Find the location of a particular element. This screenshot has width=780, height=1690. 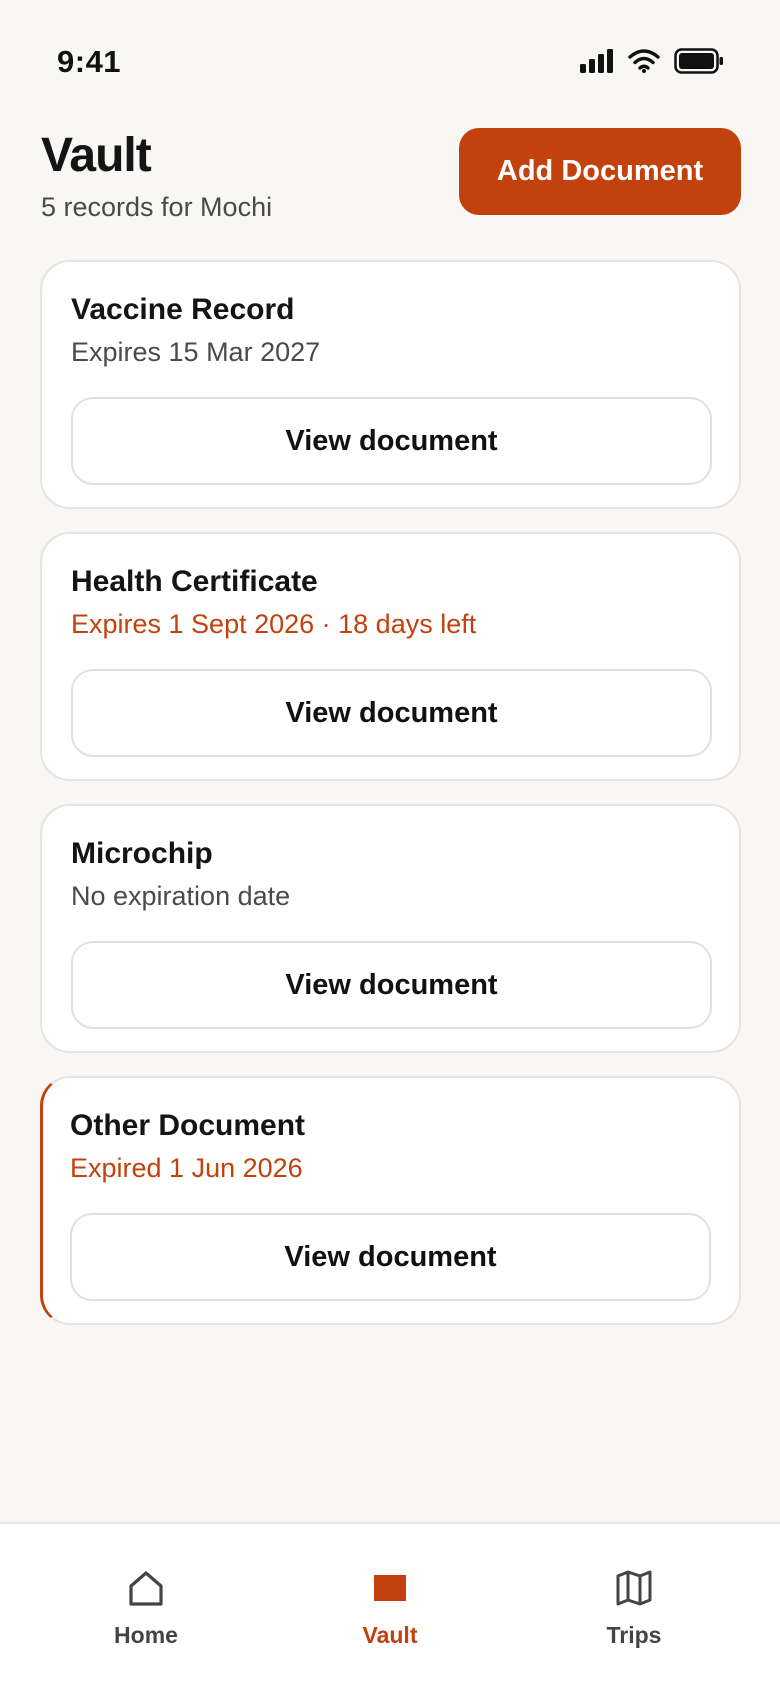

cellular-signal-icon is located at coordinates (597, 63).